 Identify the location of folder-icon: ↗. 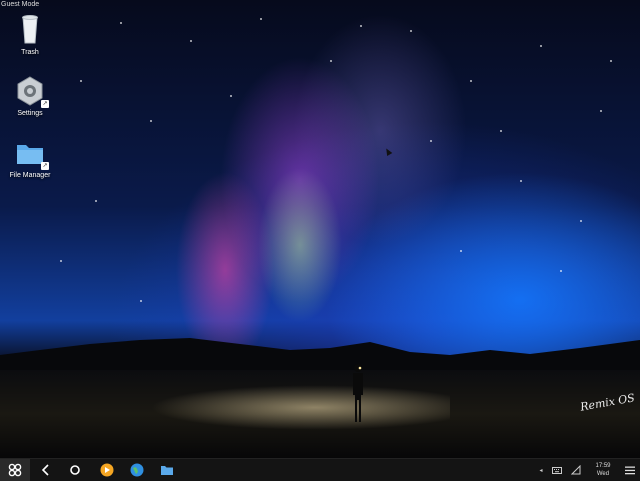
(31, 153).